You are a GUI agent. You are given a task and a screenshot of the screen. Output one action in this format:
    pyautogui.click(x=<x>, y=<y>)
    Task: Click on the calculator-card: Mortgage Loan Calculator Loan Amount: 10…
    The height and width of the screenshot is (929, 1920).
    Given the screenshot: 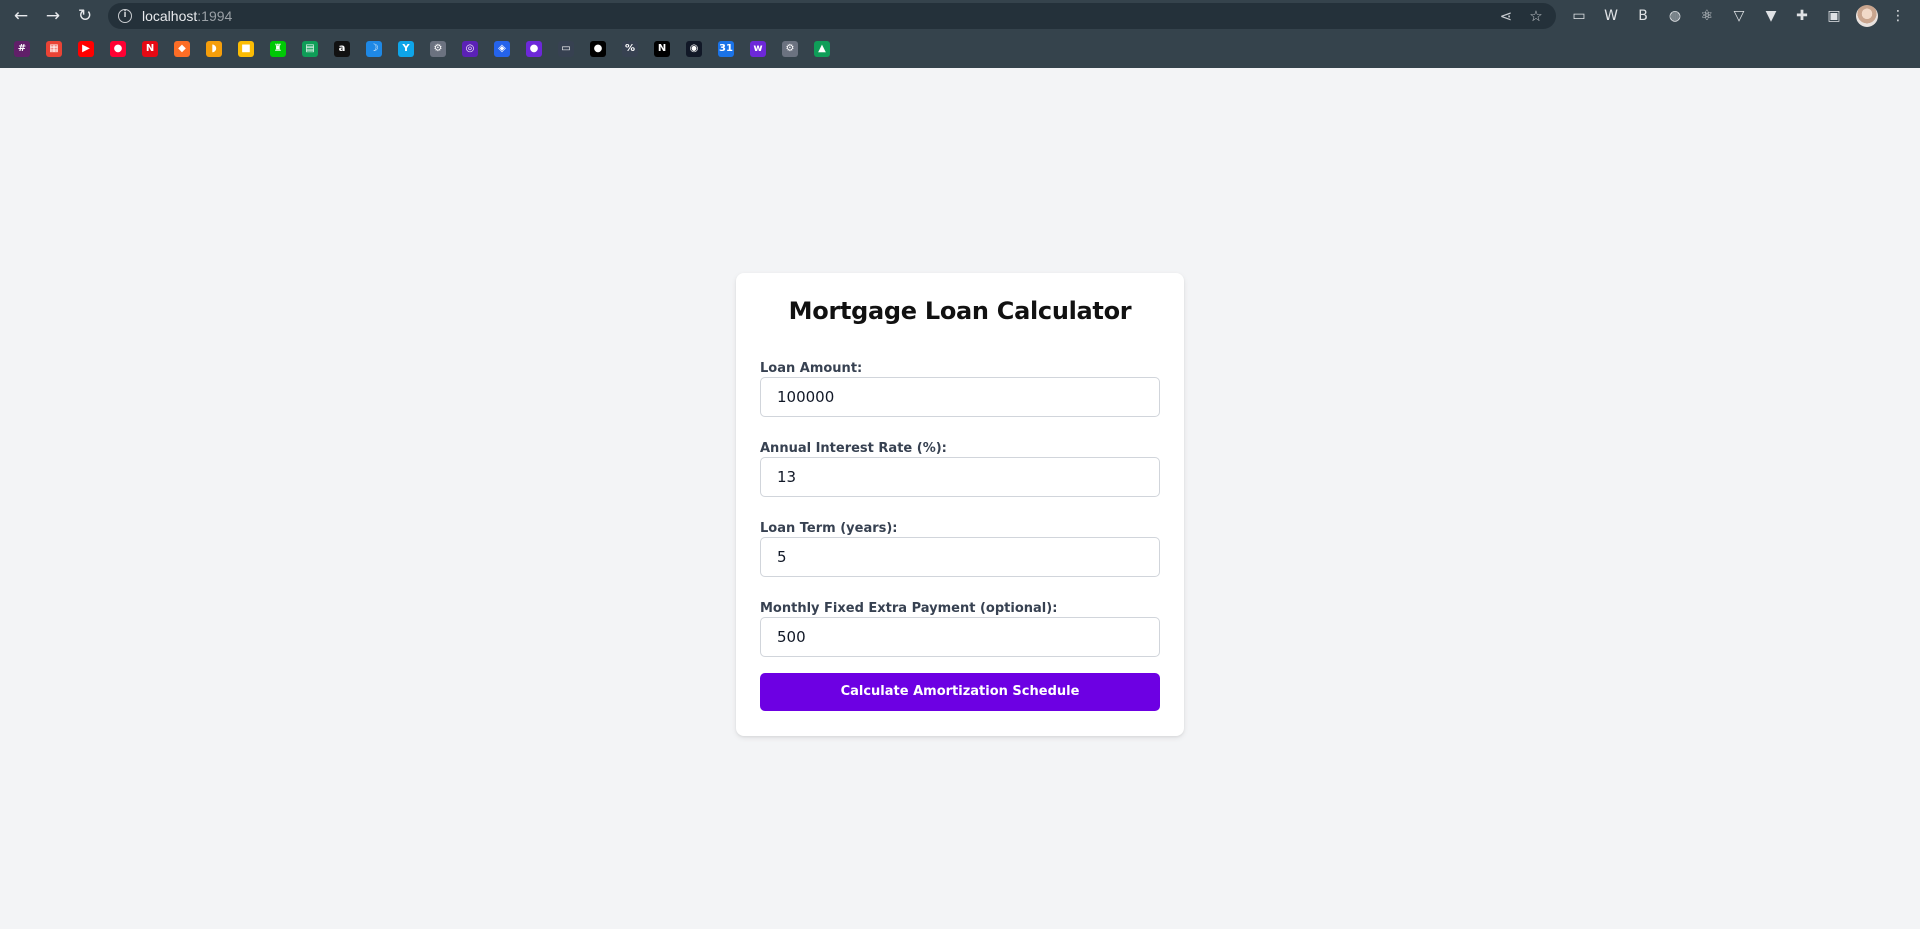 What is the action you would take?
    pyautogui.click(x=960, y=504)
    